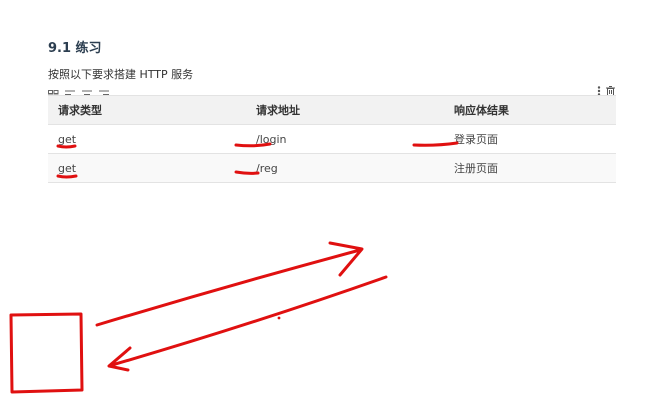 This screenshot has width=657, height=409. I want to click on arrow-right-icon, so click(229, 284).